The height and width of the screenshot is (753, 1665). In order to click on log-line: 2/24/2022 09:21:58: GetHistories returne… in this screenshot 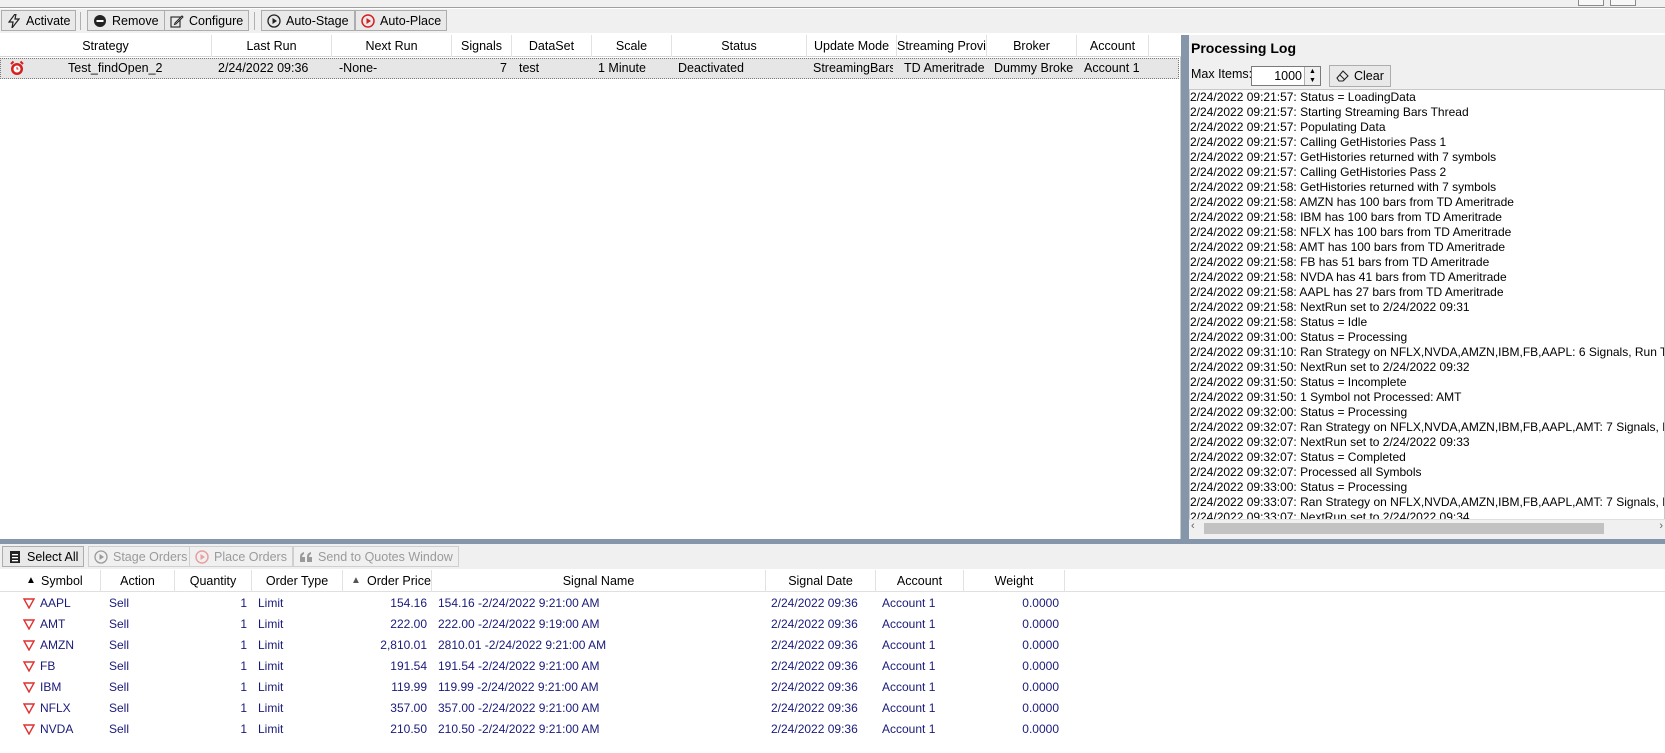, I will do `click(1343, 187)`.